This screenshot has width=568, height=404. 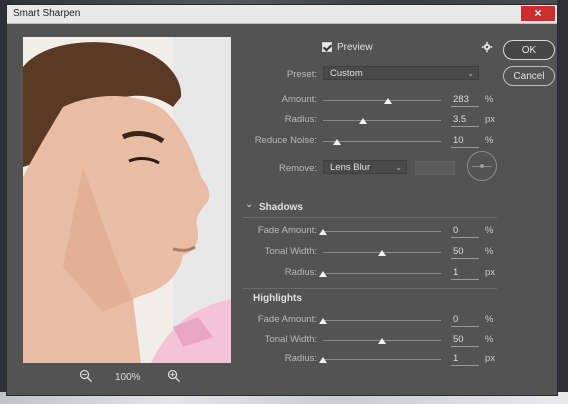 What do you see at coordinates (277, 298) in the screenshot?
I see `highlights-title: Highlights` at bounding box center [277, 298].